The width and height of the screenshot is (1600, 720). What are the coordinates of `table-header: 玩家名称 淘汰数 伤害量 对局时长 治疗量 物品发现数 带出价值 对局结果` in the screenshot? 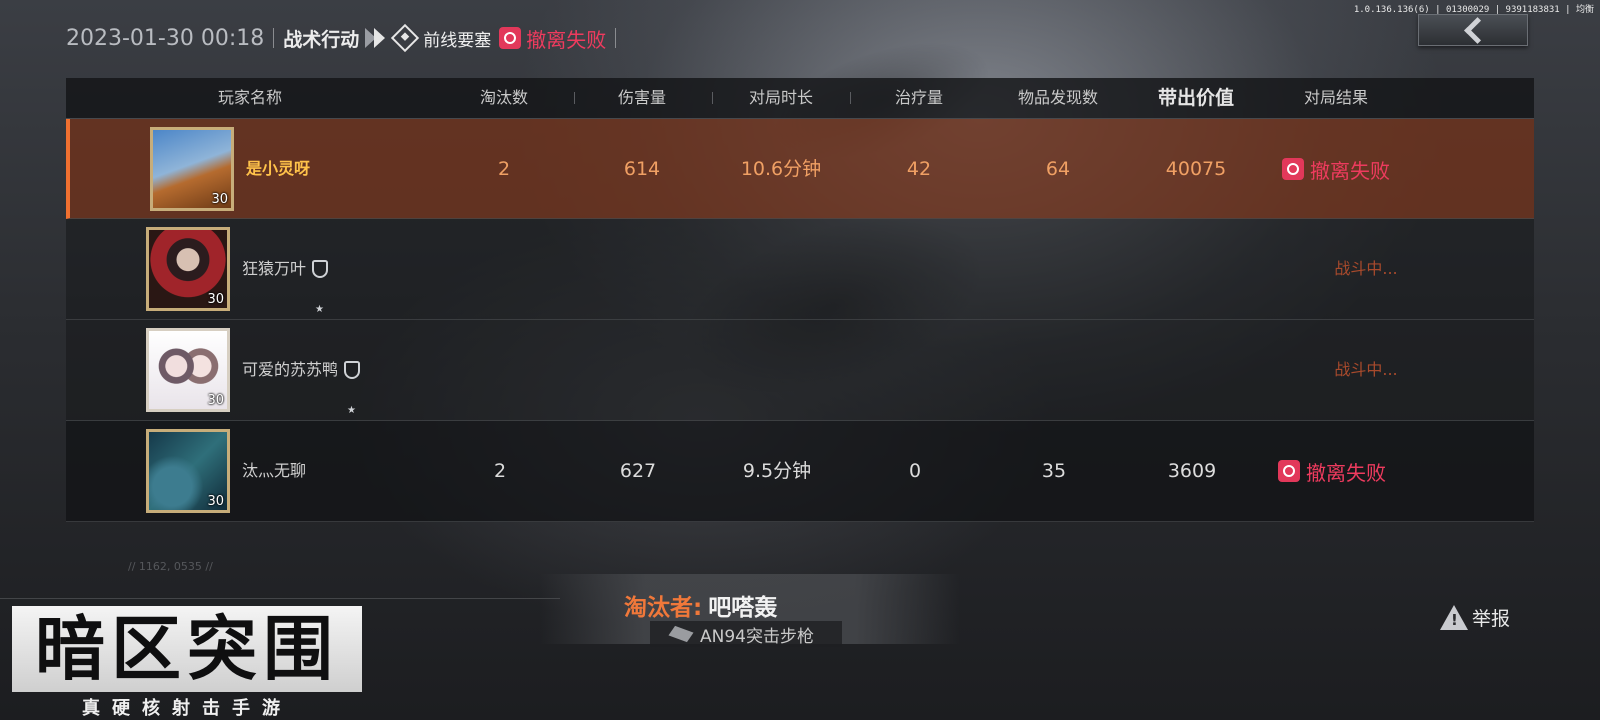 It's located at (800, 98).